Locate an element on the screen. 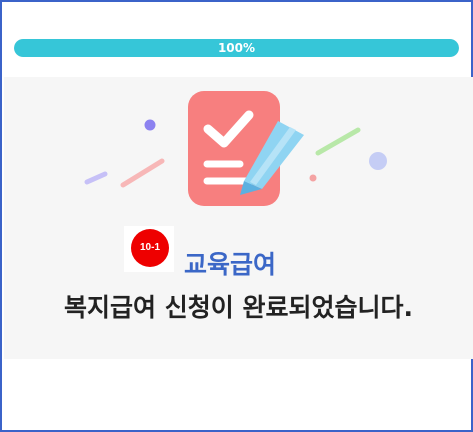  completion-message: 복지급여 신청이 완료되었습니다. is located at coordinates (238, 307).